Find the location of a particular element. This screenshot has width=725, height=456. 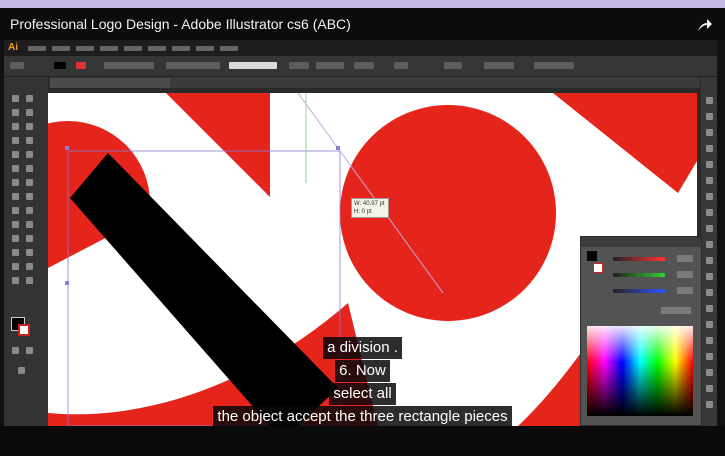

control-bar is located at coordinates (360, 66).